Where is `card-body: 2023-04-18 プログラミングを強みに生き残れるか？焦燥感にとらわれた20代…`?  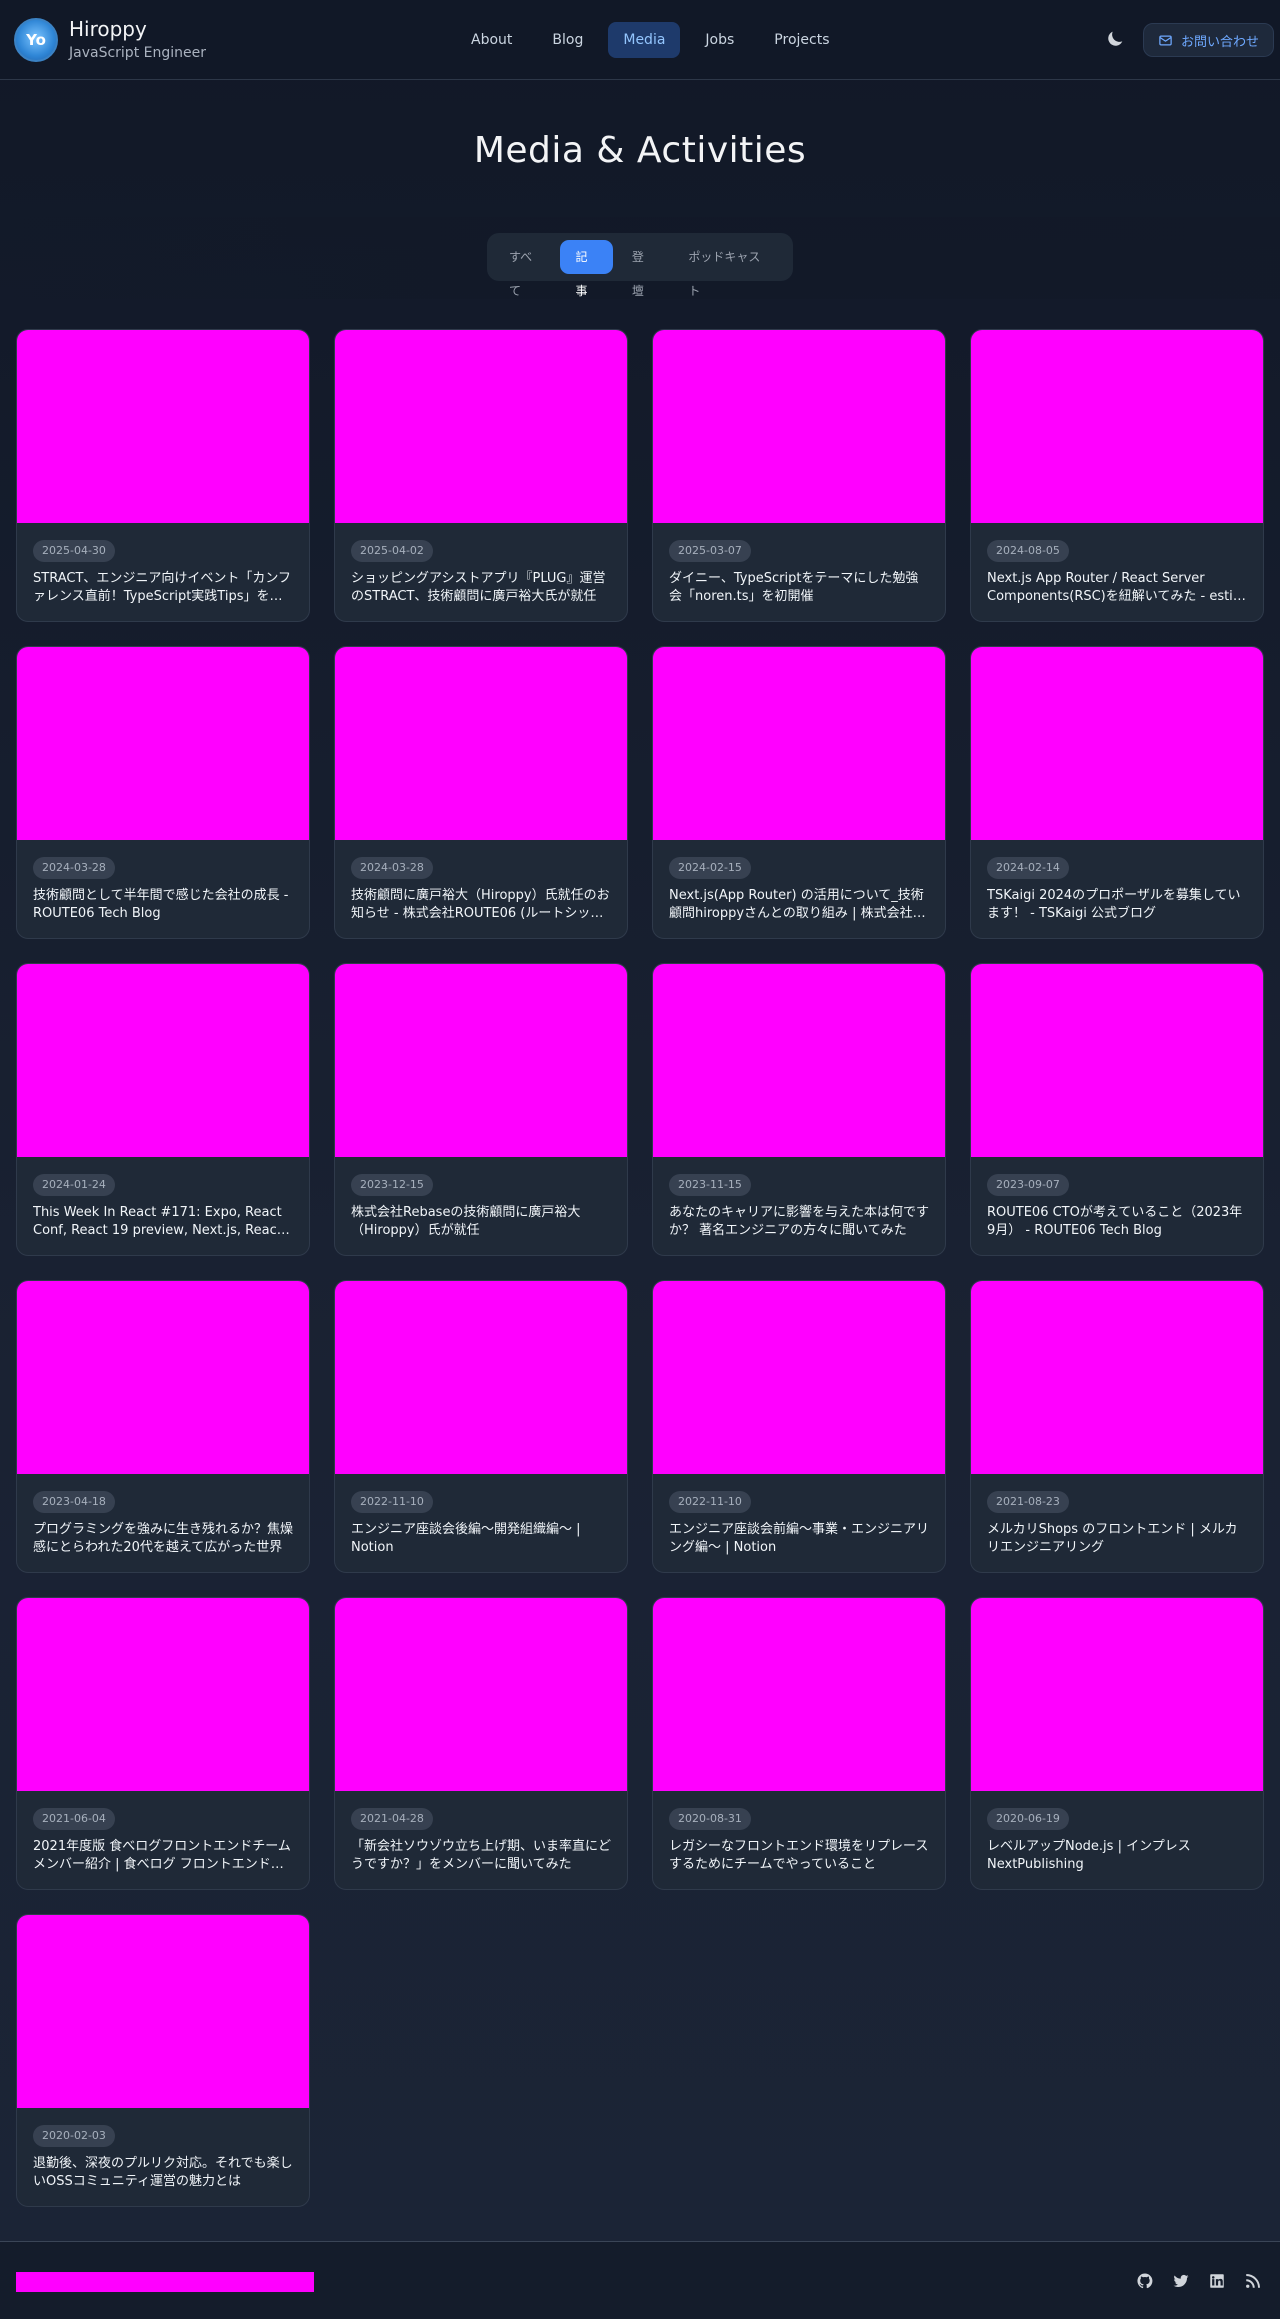
card-body: 2023-04-18 プログラミングを強みに生き残れるか？焦燥感にとらわれた20代… is located at coordinates (163, 1515).